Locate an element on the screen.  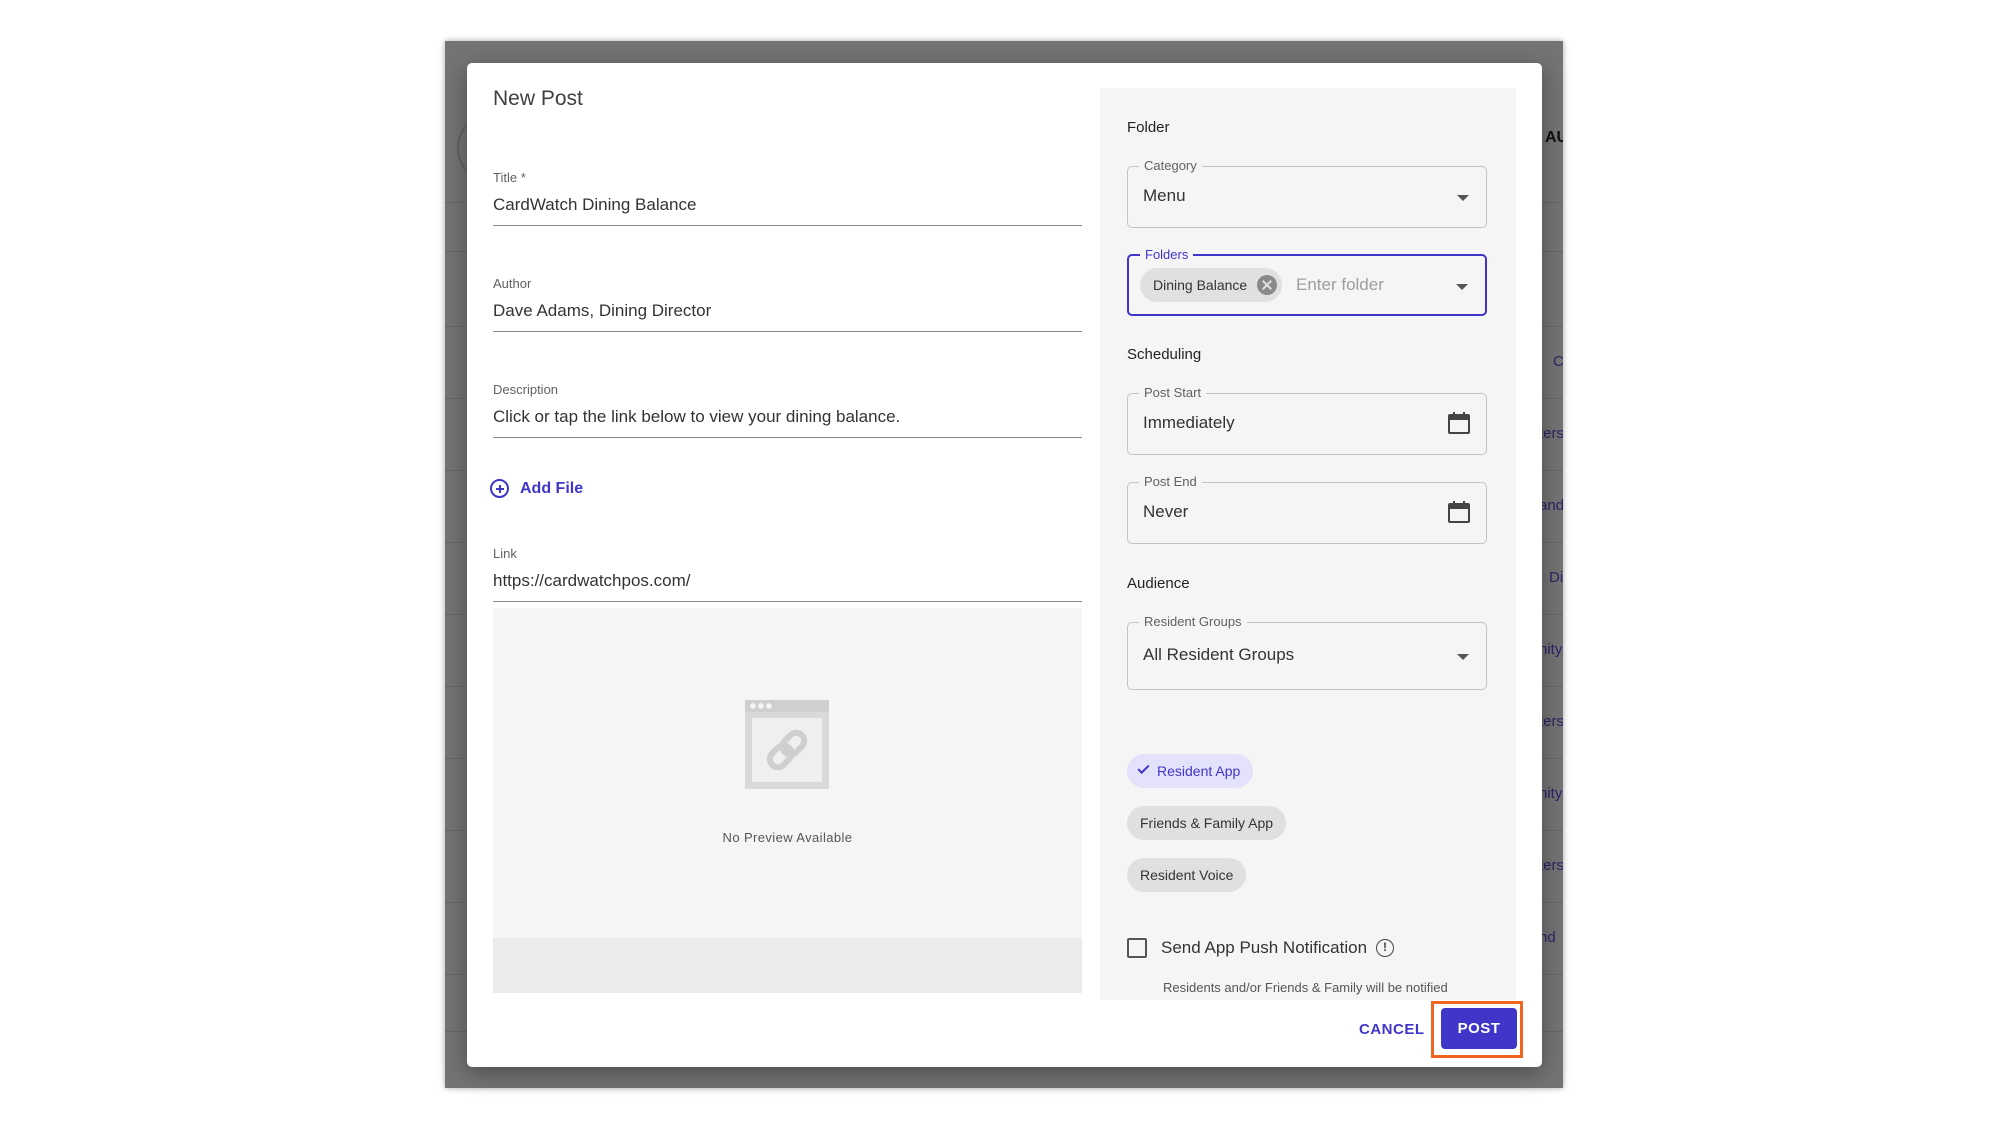
chip-resident-voice: Resident Voice is located at coordinates (1187, 875).